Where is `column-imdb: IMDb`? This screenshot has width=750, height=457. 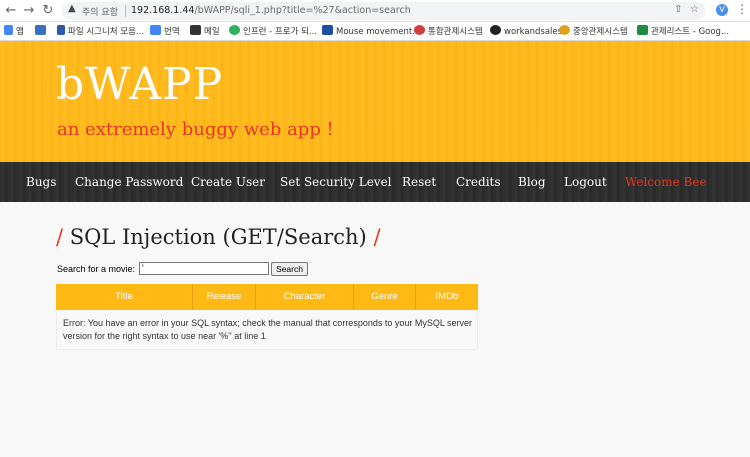 column-imdb: IMDb is located at coordinates (447, 296).